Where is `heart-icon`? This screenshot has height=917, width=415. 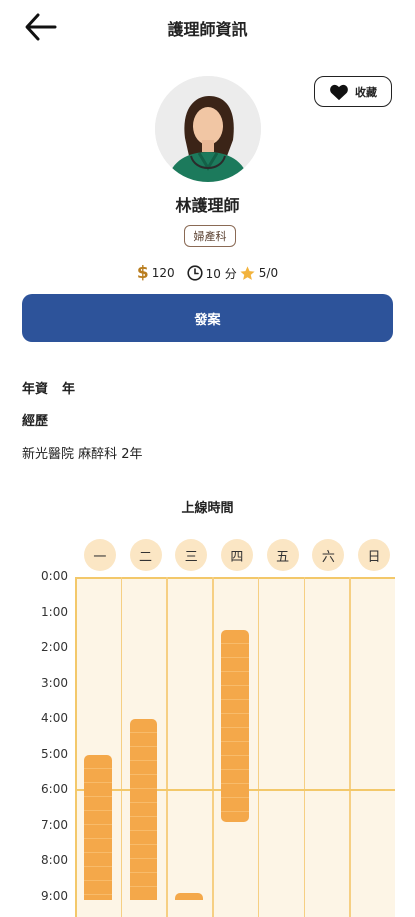
heart-icon is located at coordinates (339, 92).